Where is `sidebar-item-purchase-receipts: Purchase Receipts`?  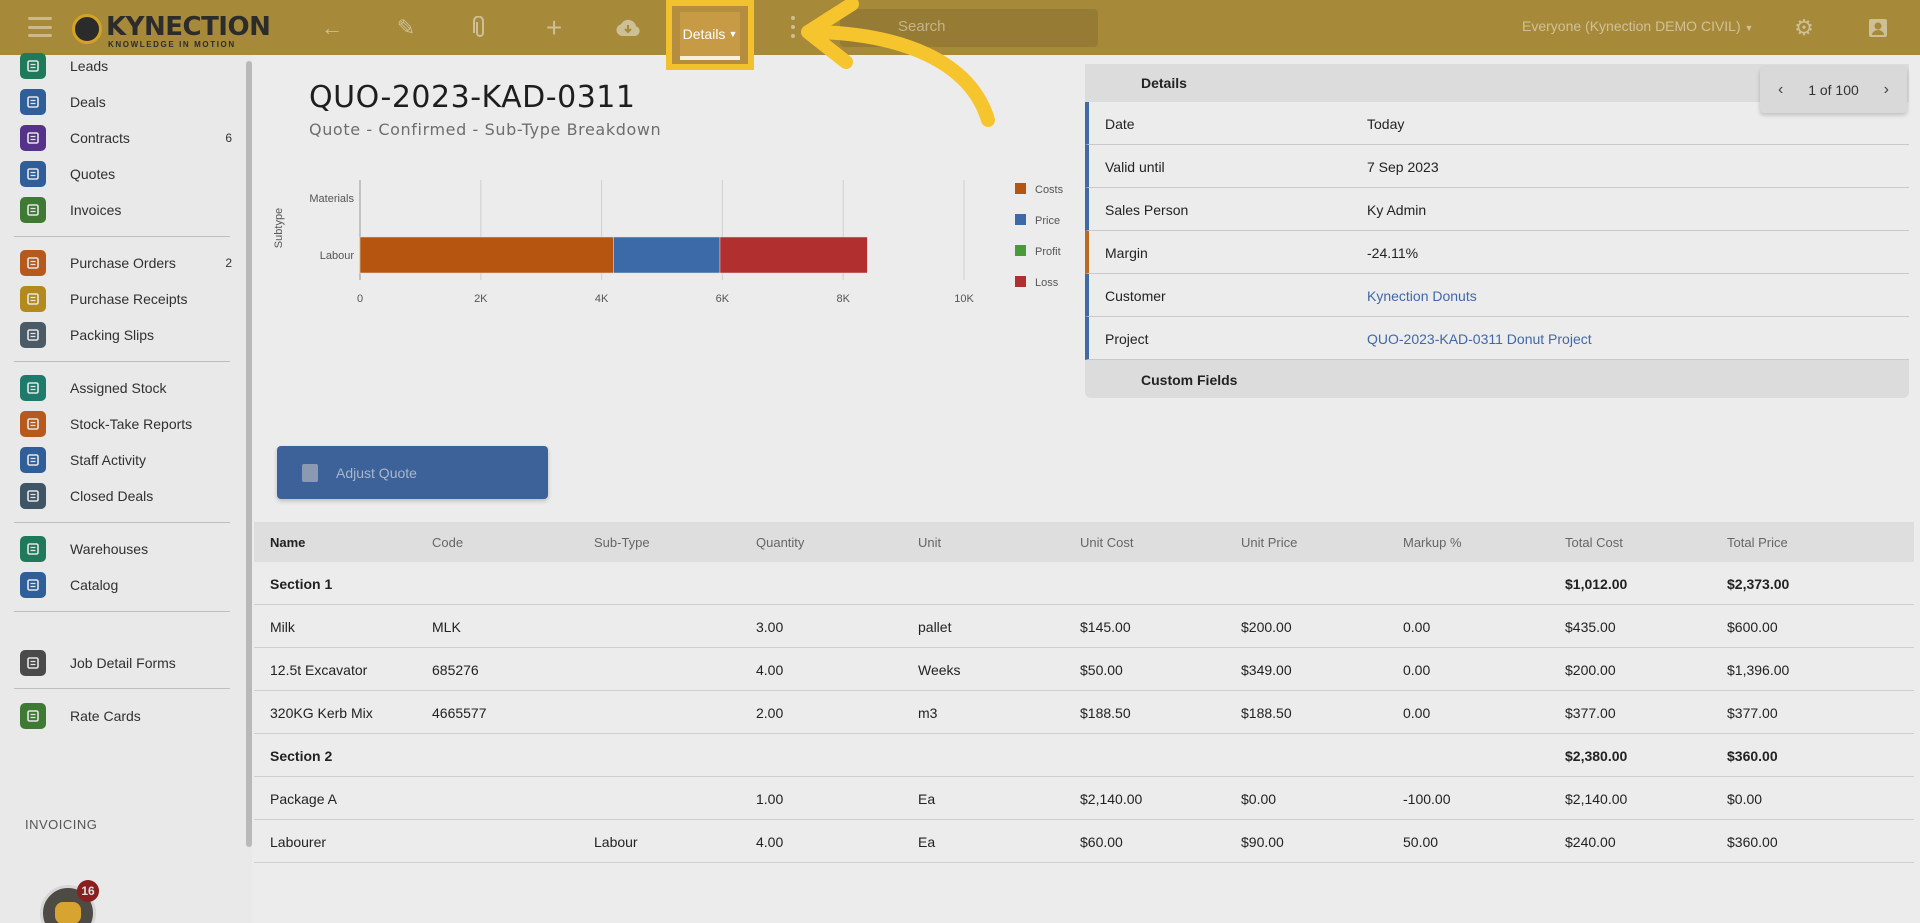
sidebar-item-purchase-receipts: Purchase Receipts is located at coordinates (126, 299).